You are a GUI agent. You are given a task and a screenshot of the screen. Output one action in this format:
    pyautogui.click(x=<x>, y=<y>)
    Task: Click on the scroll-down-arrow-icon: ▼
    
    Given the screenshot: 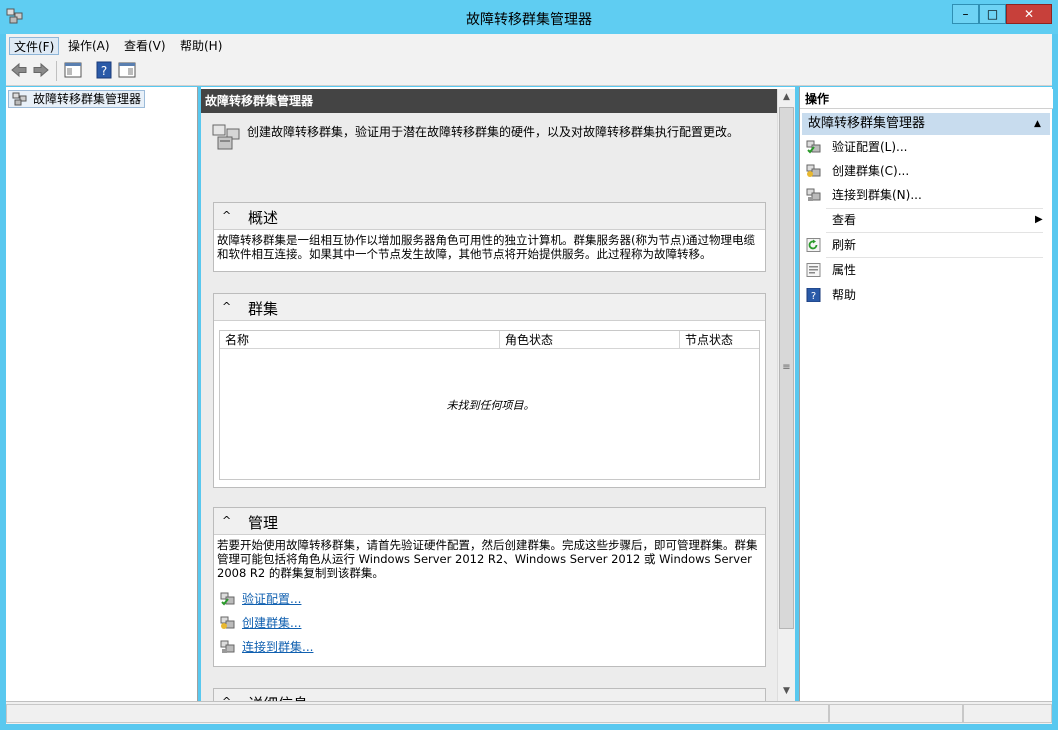 What is the action you would take?
    pyautogui.click(x=786, y=691)
    